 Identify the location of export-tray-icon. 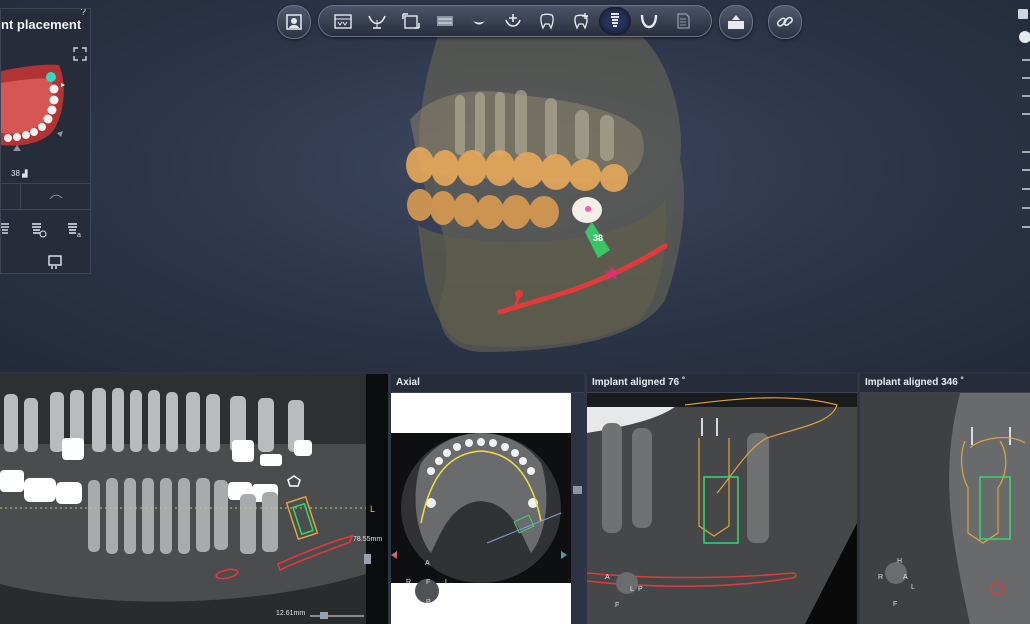
(736, 22).